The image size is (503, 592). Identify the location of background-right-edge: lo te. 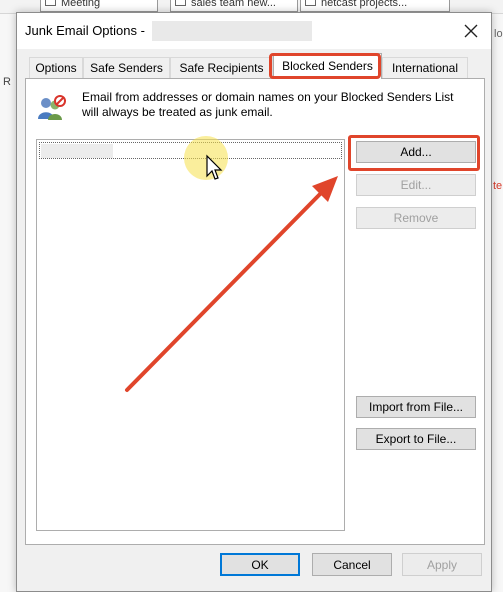
(497, 303).